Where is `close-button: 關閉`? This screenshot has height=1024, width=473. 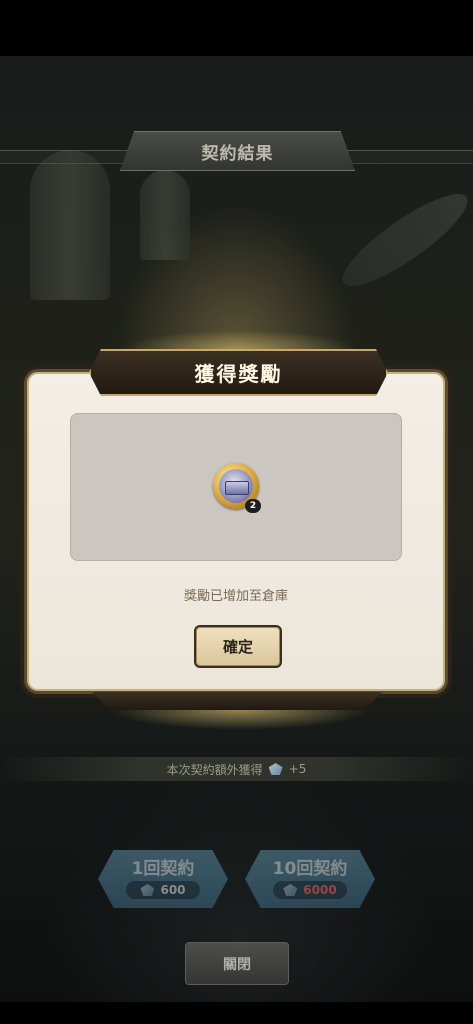
close-button: 關閉 is located at coordinates (237, 963).